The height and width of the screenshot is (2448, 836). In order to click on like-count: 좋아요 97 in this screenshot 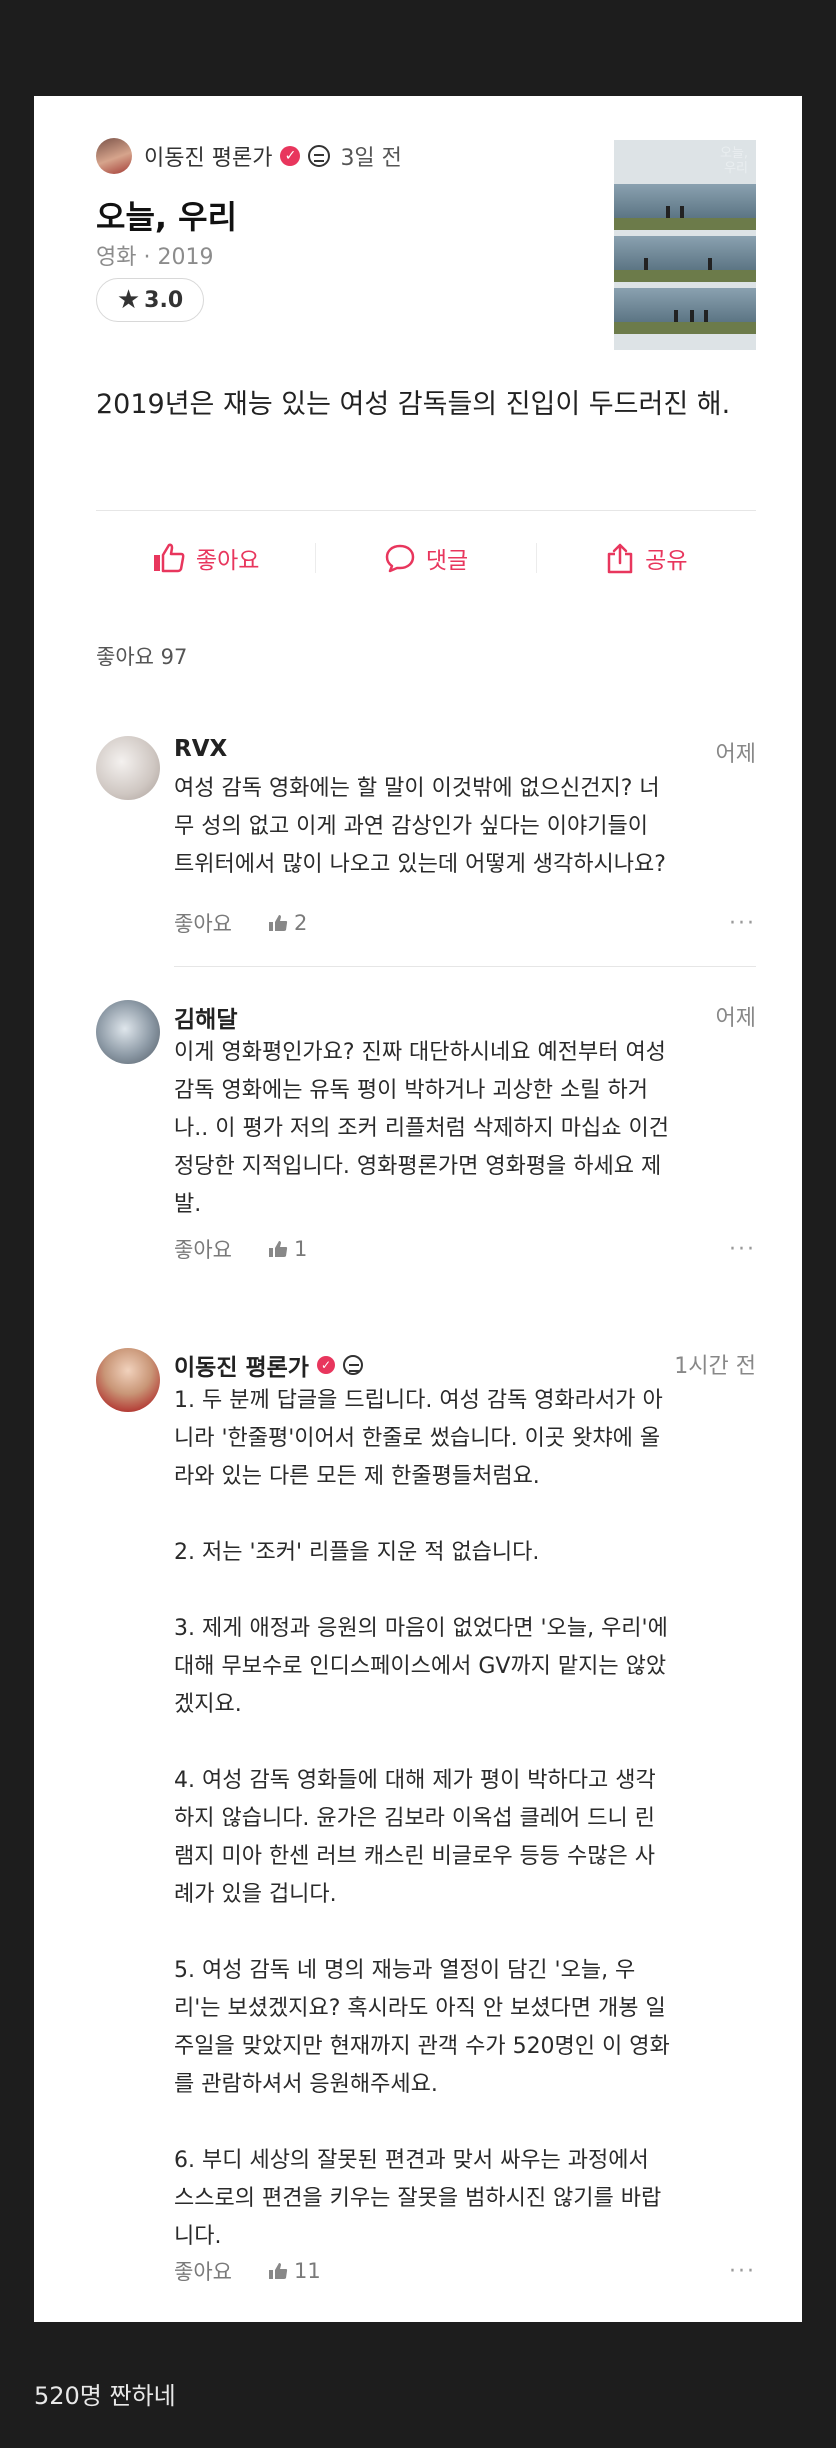, I will do `click(141, 656)`.